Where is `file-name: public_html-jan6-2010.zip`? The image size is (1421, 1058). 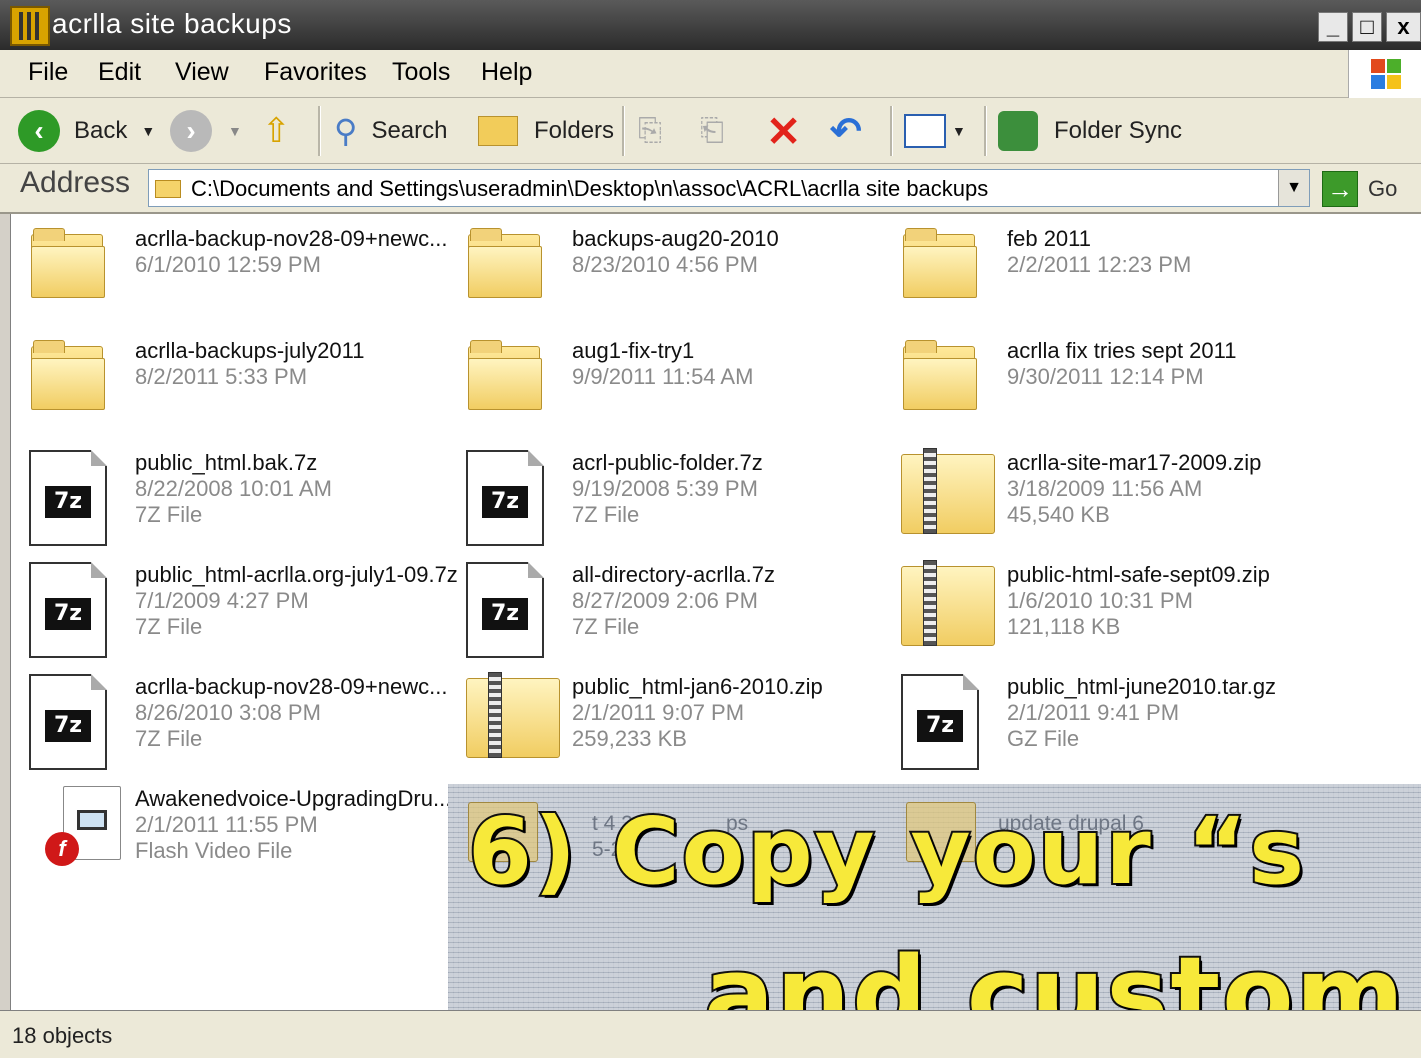
file-name: public_html-jan6-2010.zip is located at coordinates (697, 686).